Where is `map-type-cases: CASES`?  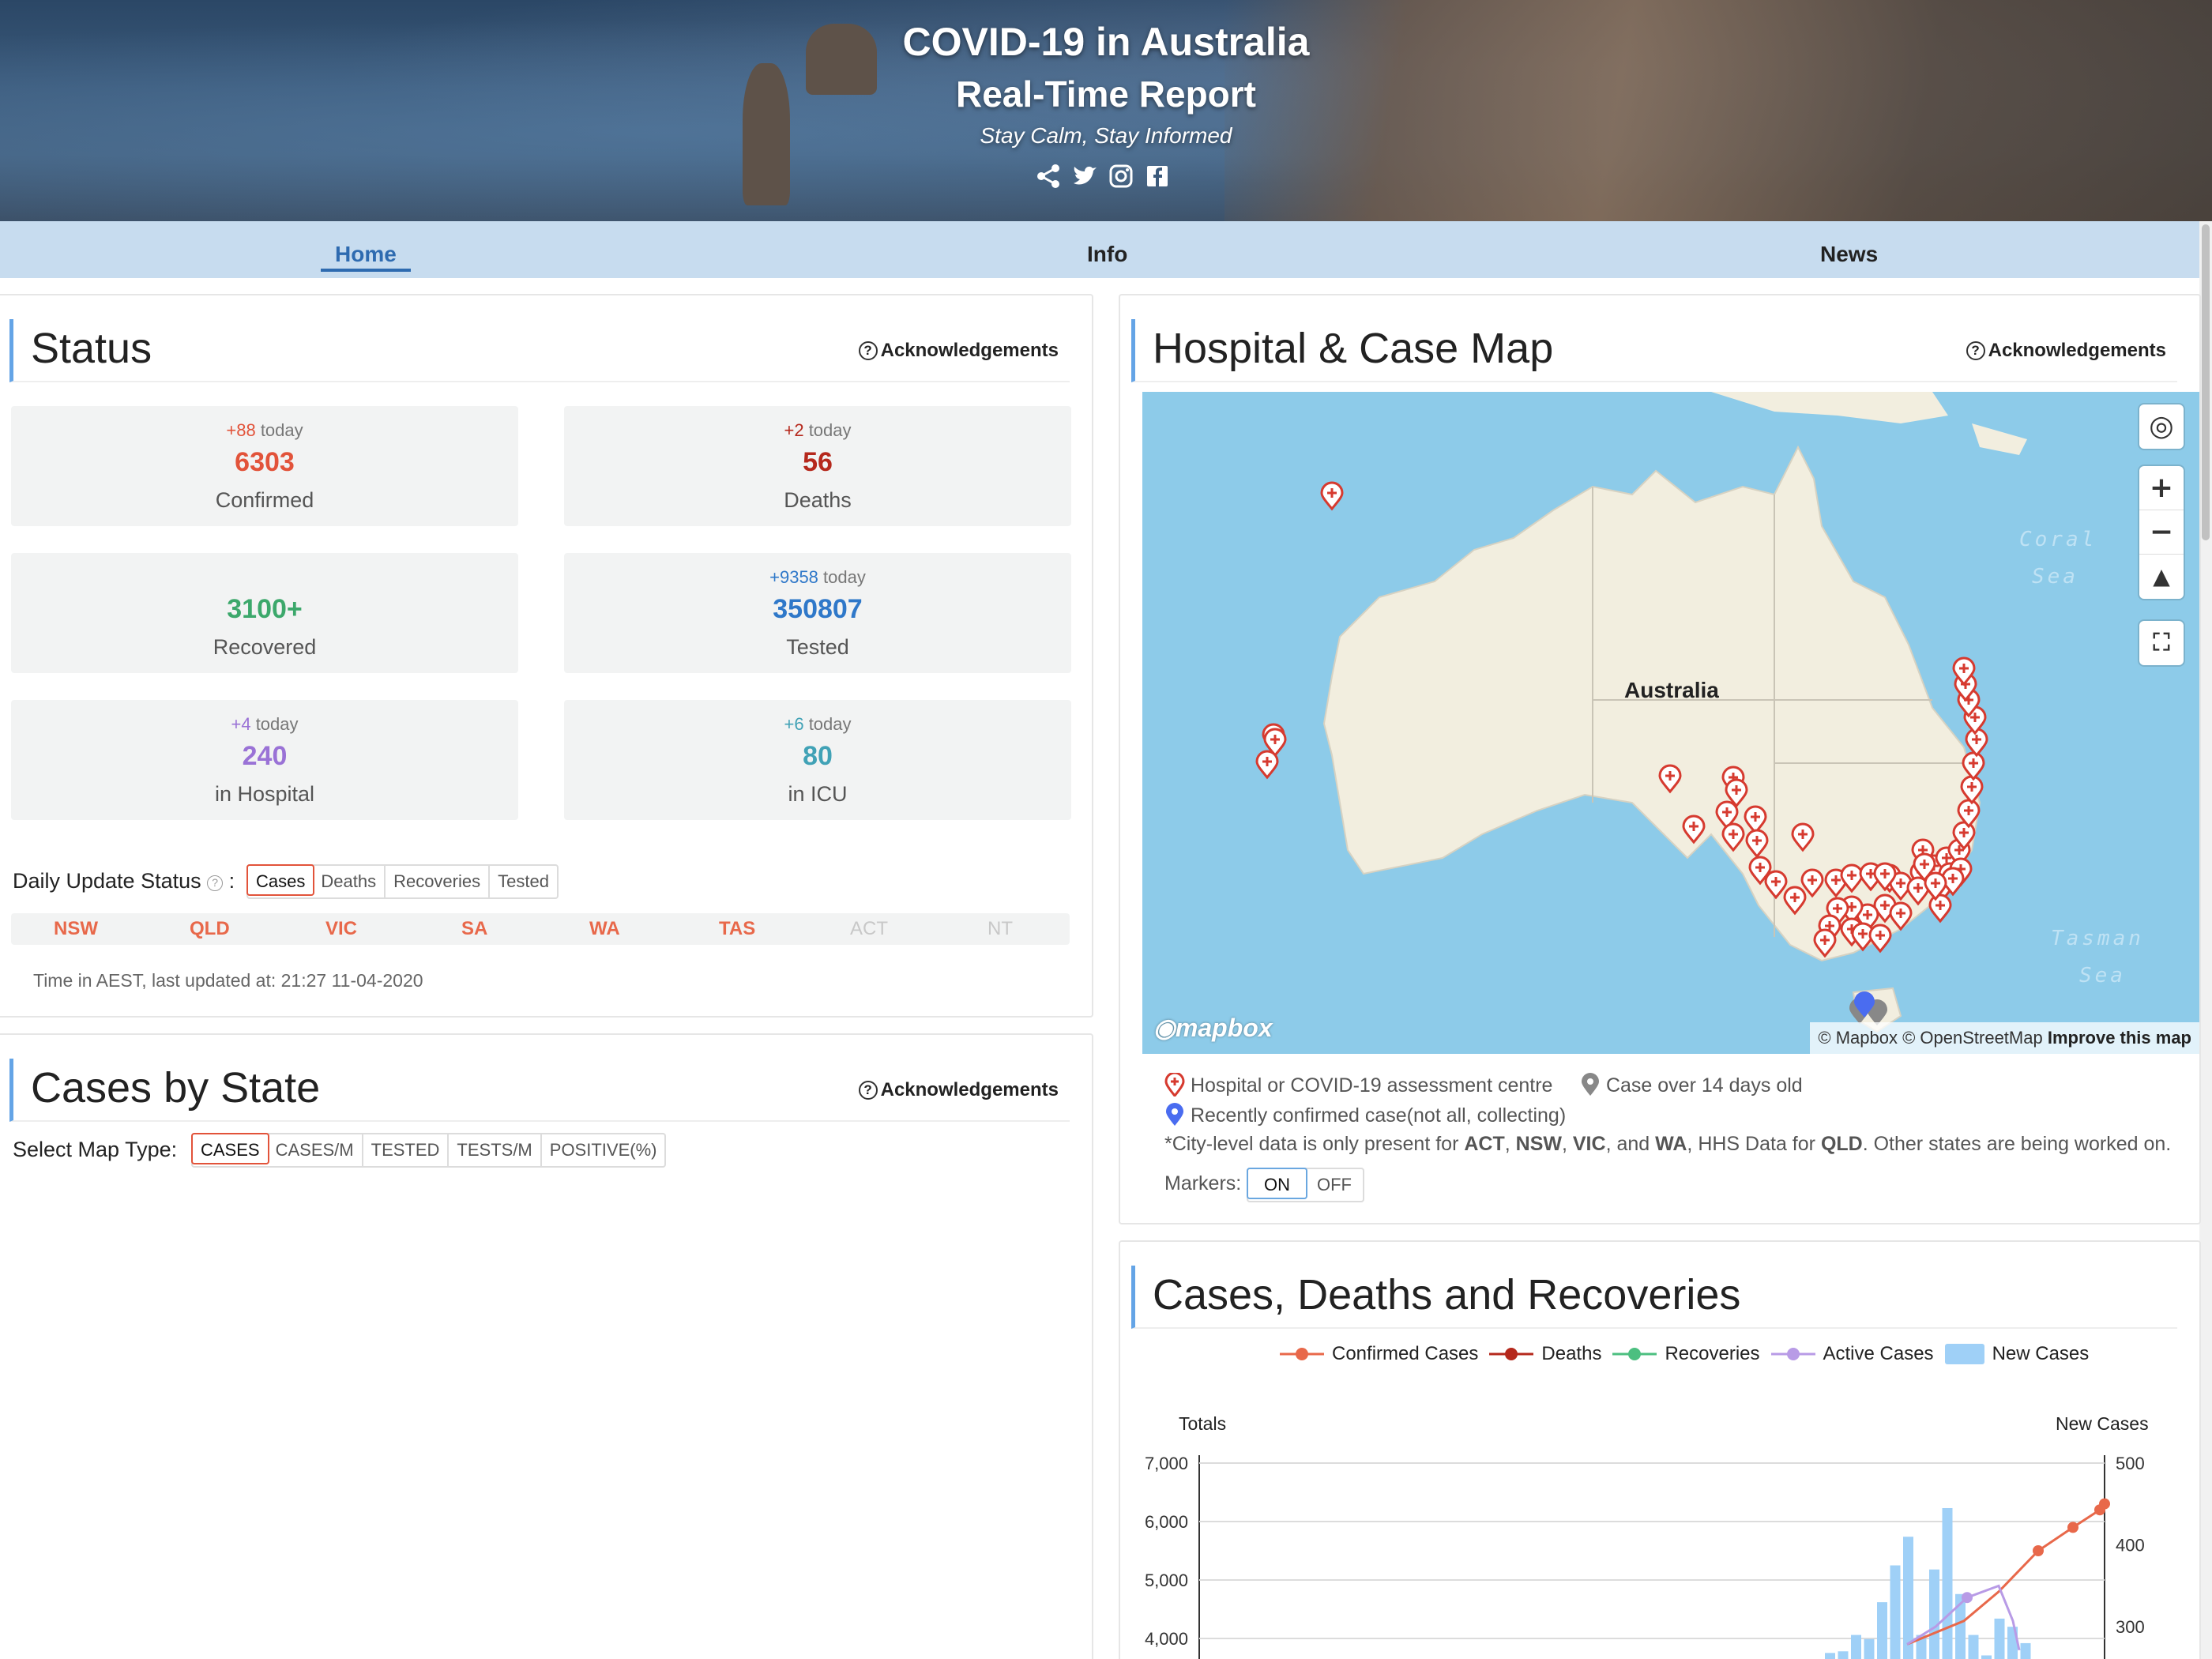
map-type-cases: CASES is located at coordinates (230, 1149).